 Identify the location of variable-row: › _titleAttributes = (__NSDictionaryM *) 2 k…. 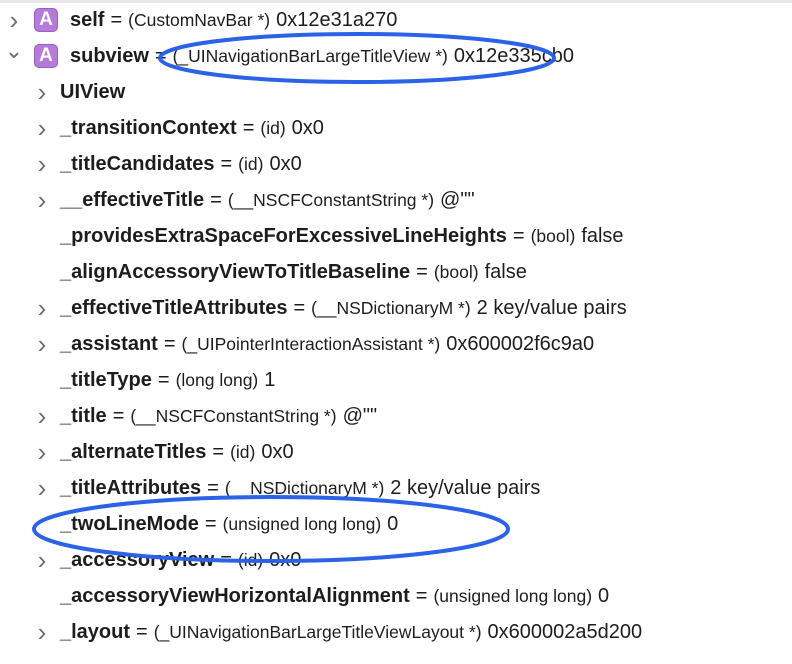
(396, 488).